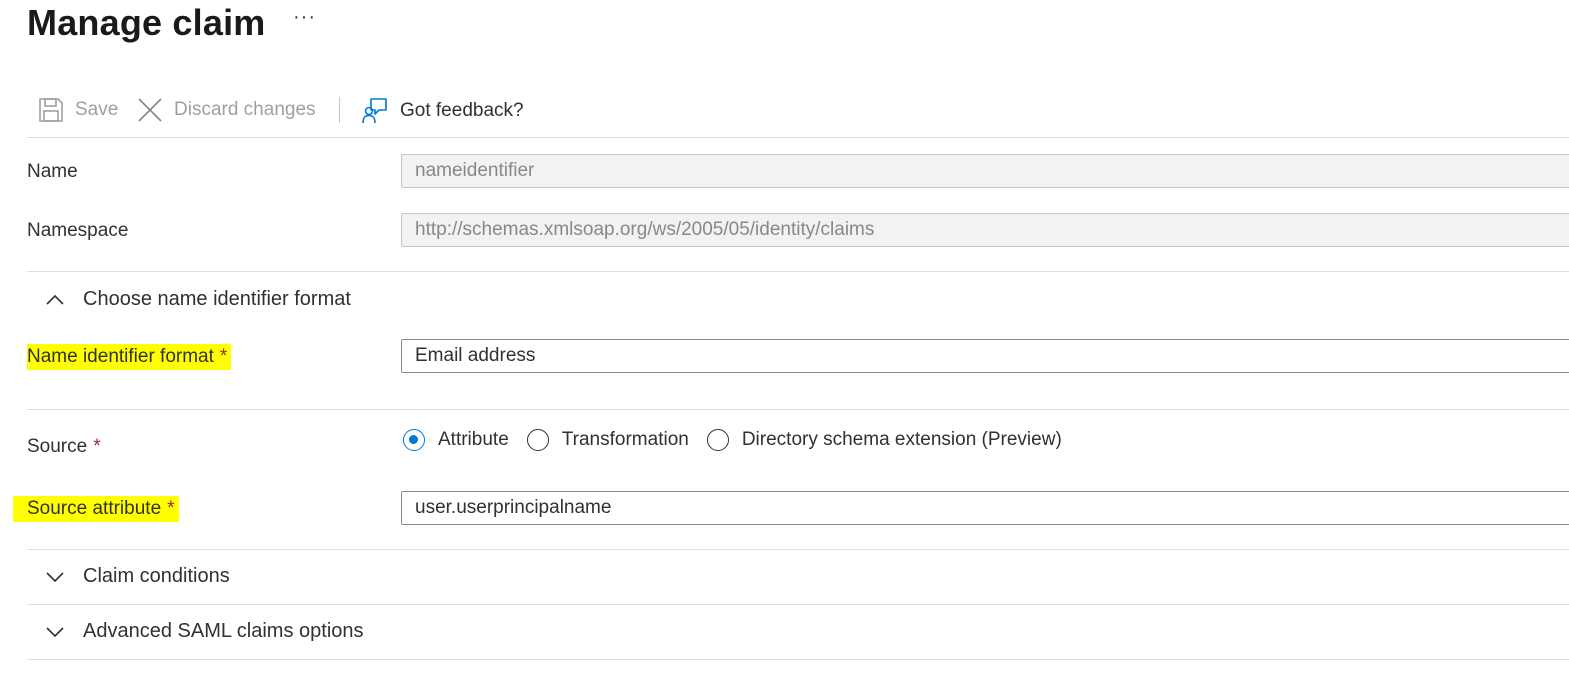 This screenshot has width=1569, height=695. I want to click on chevron-up-icon, so click(55, 299).